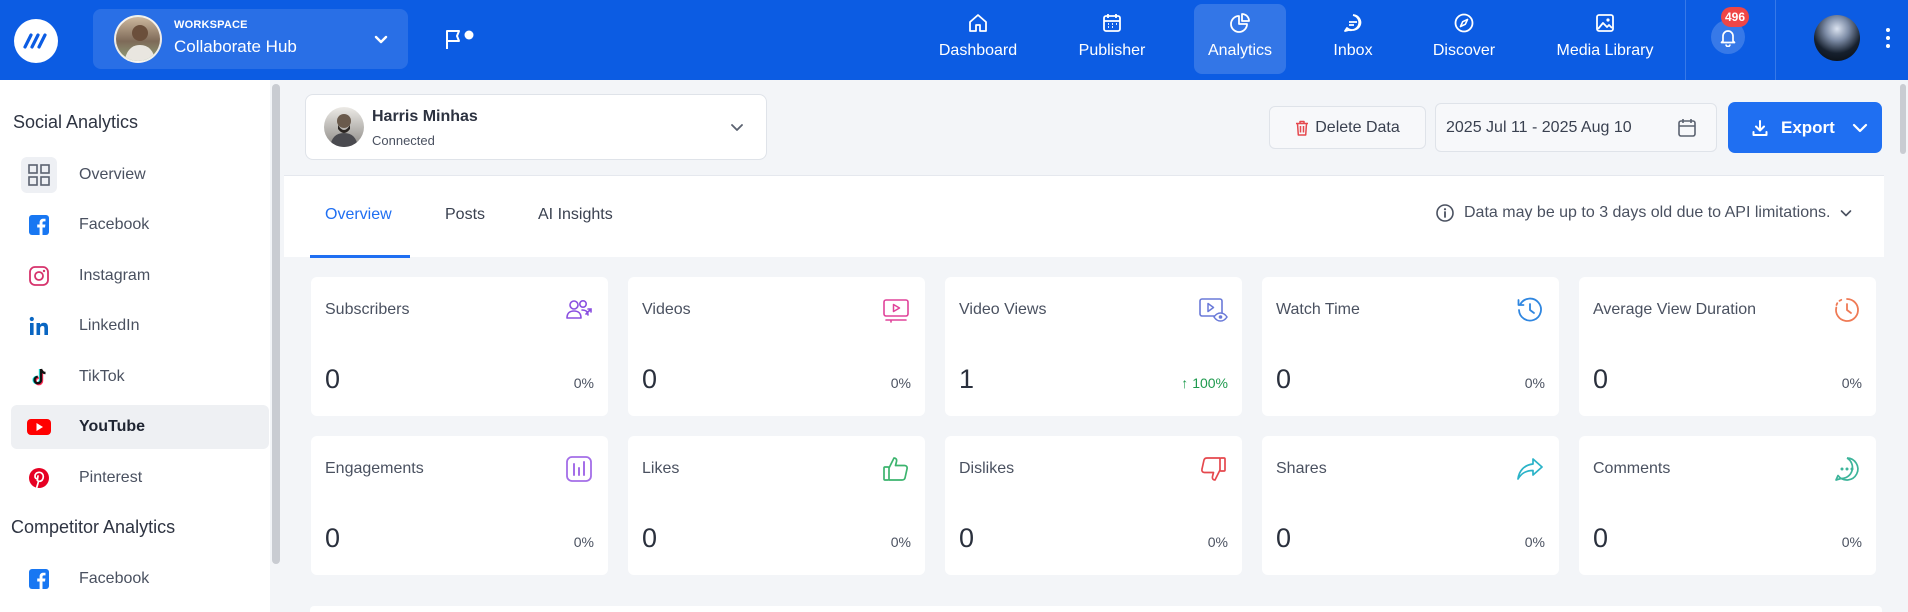 This screenshot has height=612, width=1908. Describe the element at coordinates (1213, 469) in the screenshot. I see `thumbs-down-icon` at that location.